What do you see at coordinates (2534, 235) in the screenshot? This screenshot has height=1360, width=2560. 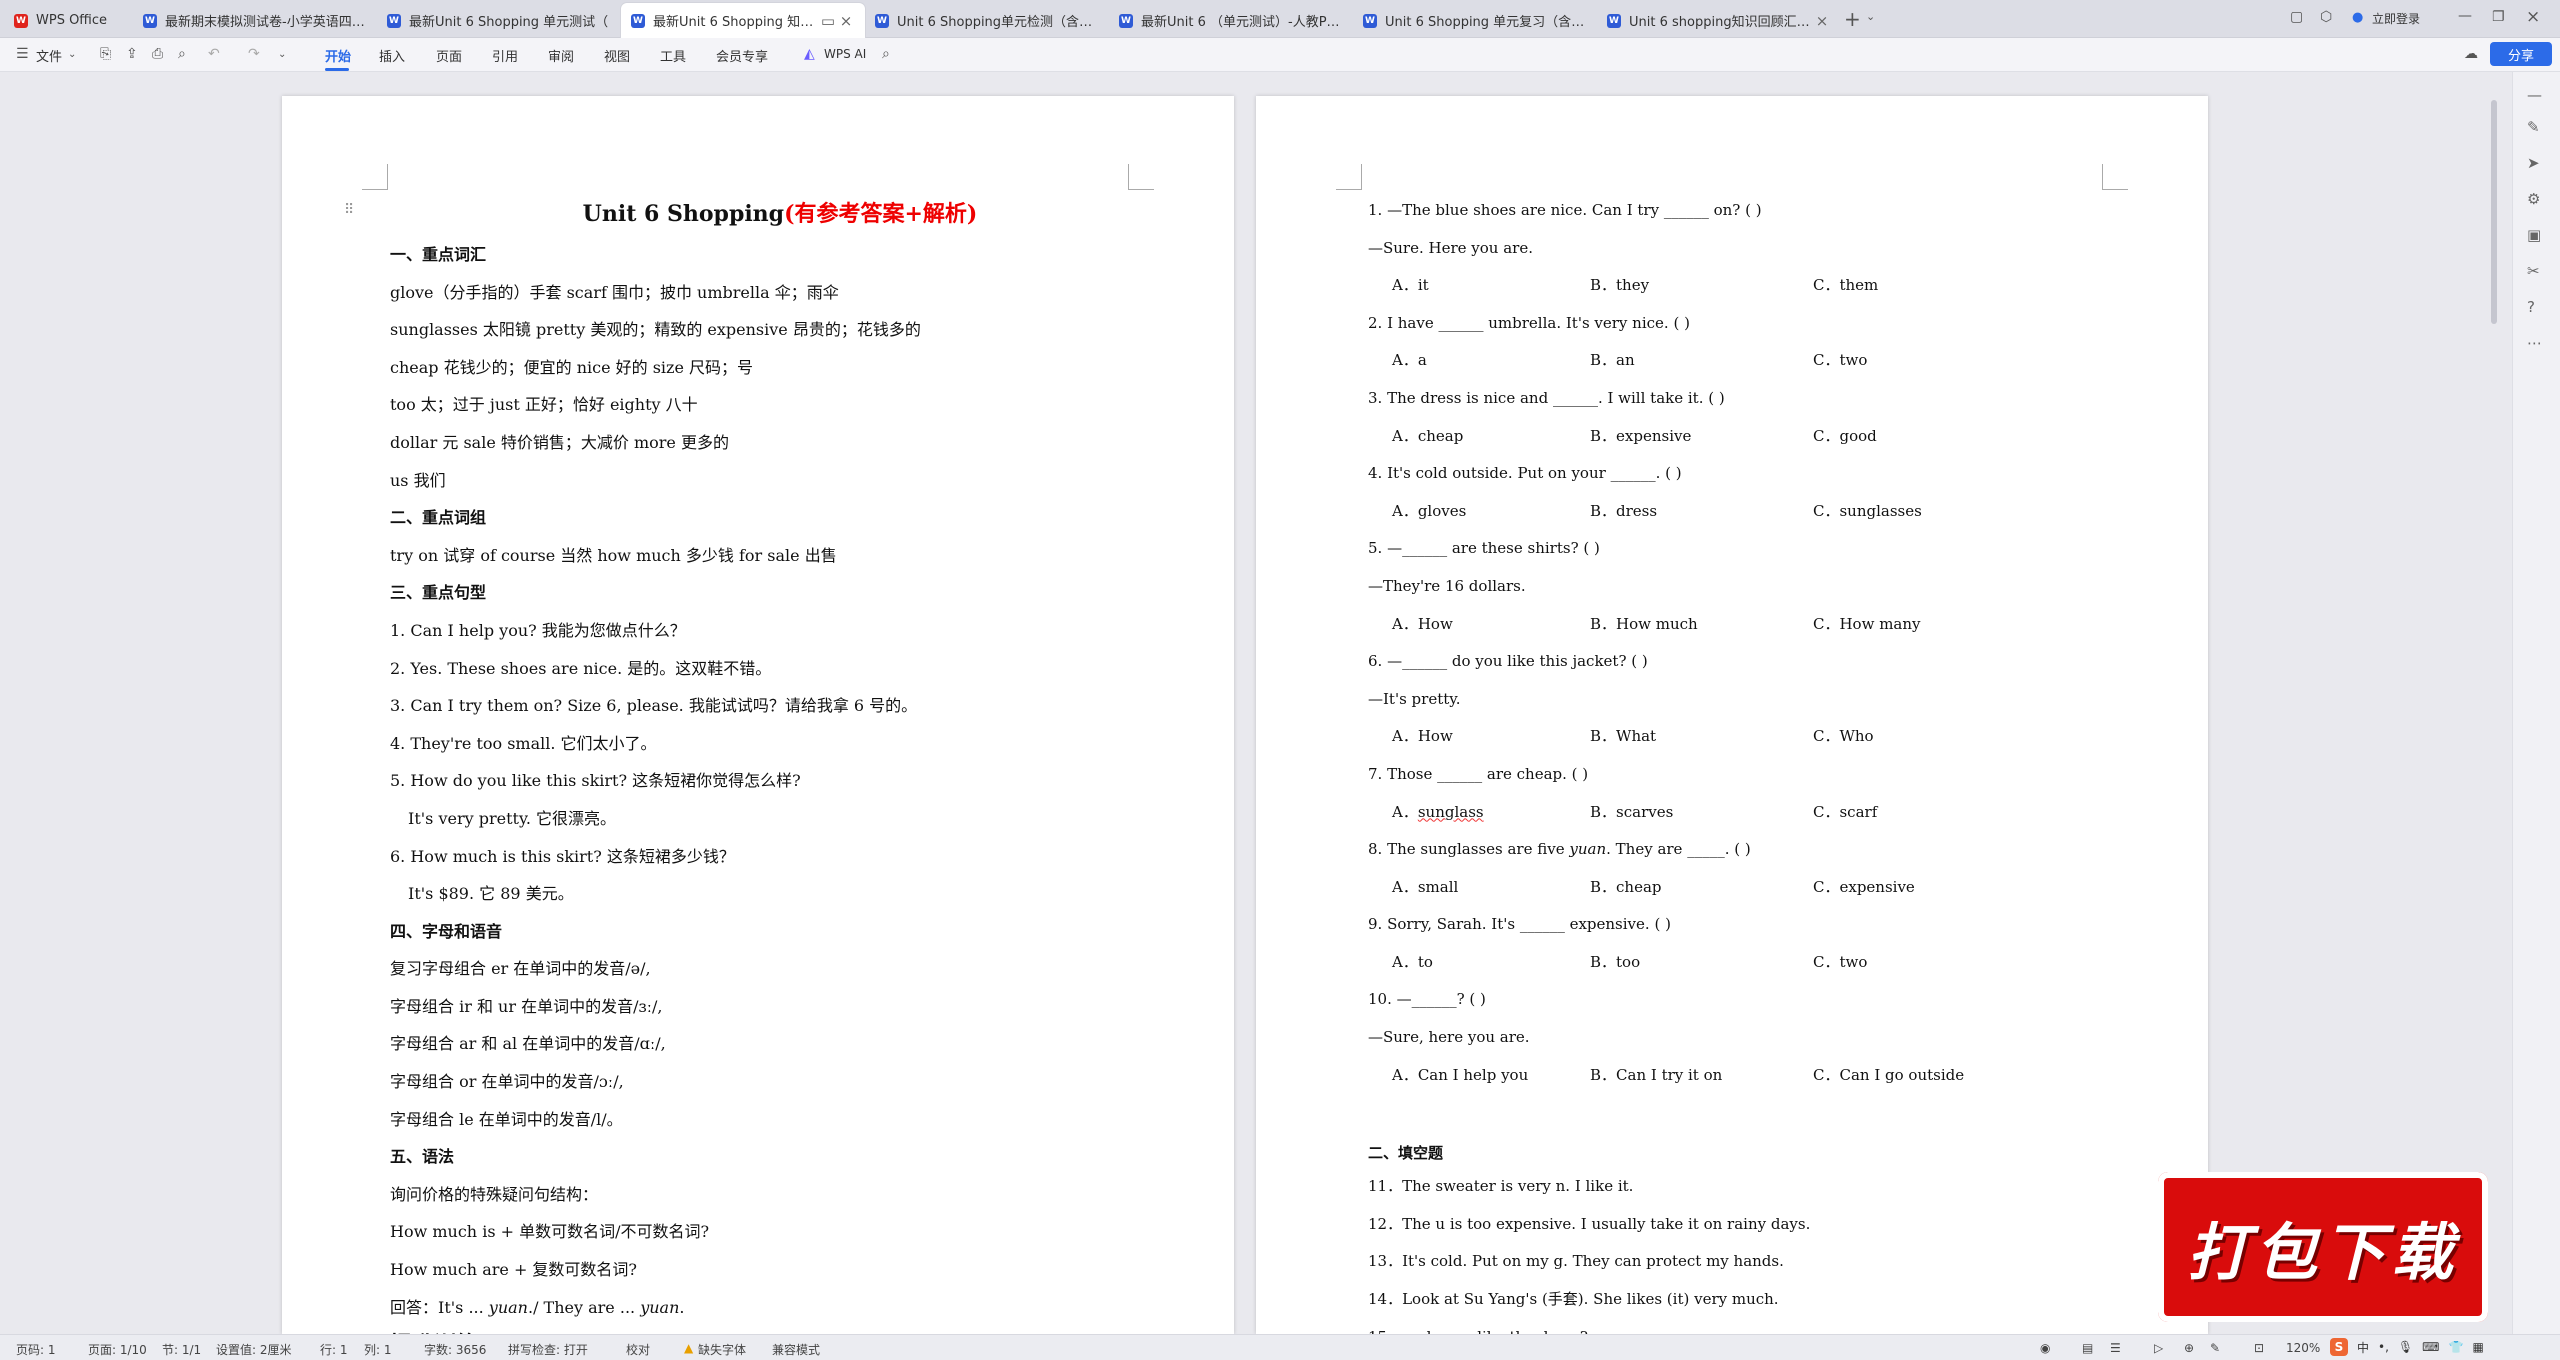 I see `image-icon: ▣` at bounding box center [2534, 235].